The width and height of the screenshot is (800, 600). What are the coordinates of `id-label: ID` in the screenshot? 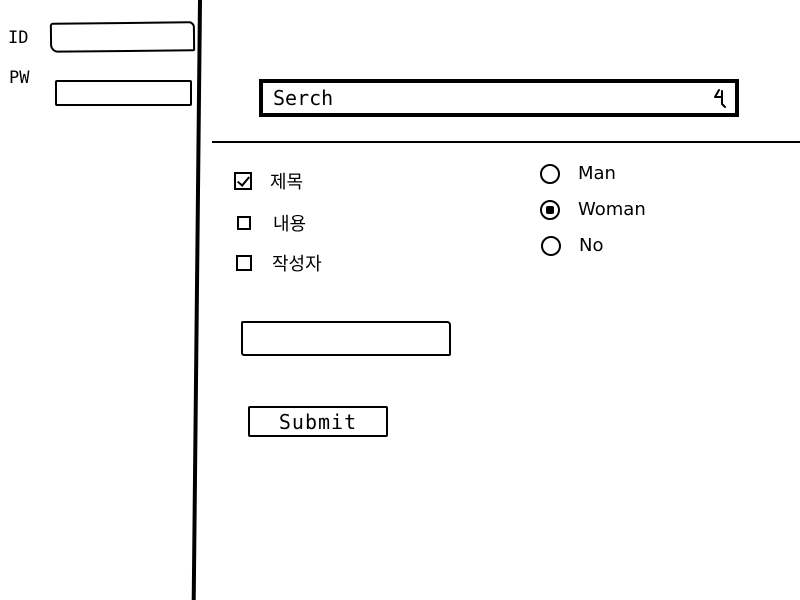 It's located at (18, 38).